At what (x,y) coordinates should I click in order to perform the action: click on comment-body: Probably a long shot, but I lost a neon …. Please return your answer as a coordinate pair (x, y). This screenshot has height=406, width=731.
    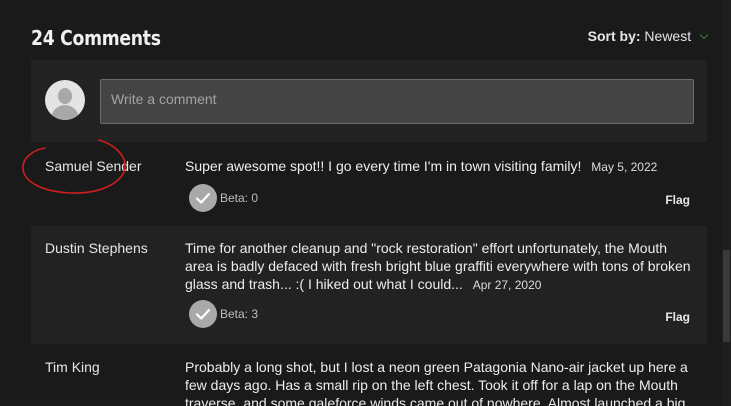
    Looking at the image, I should click on (441, 382).